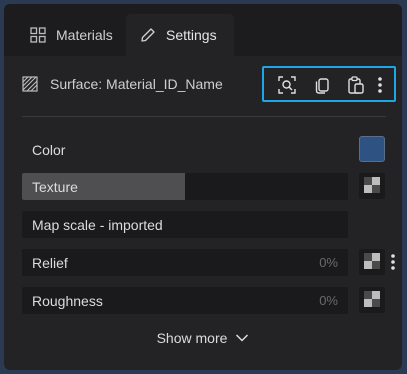  Describe the element at coordinates (185, 186) in the screenshot. I see `texture-slider: Texture` at that location.